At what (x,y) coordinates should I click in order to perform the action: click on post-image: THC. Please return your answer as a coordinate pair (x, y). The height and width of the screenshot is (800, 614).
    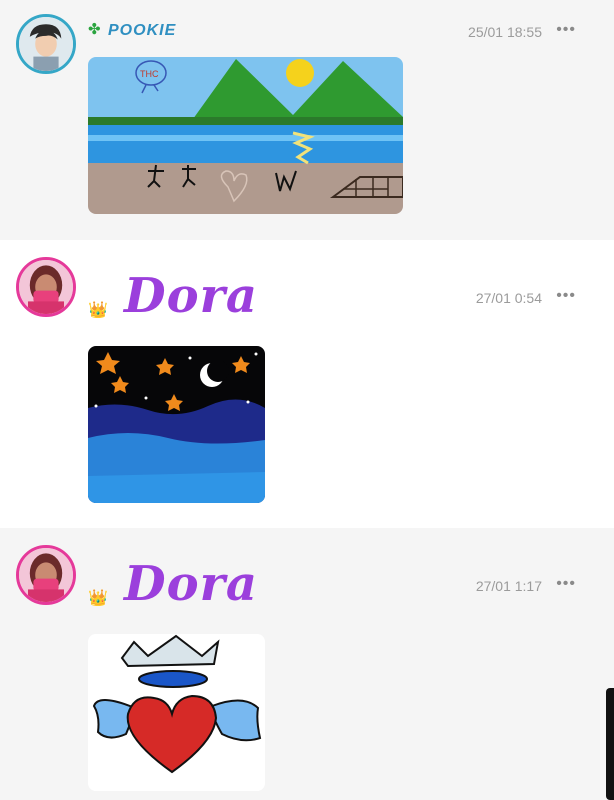
    Looking at the image, I should click on (245, 135).